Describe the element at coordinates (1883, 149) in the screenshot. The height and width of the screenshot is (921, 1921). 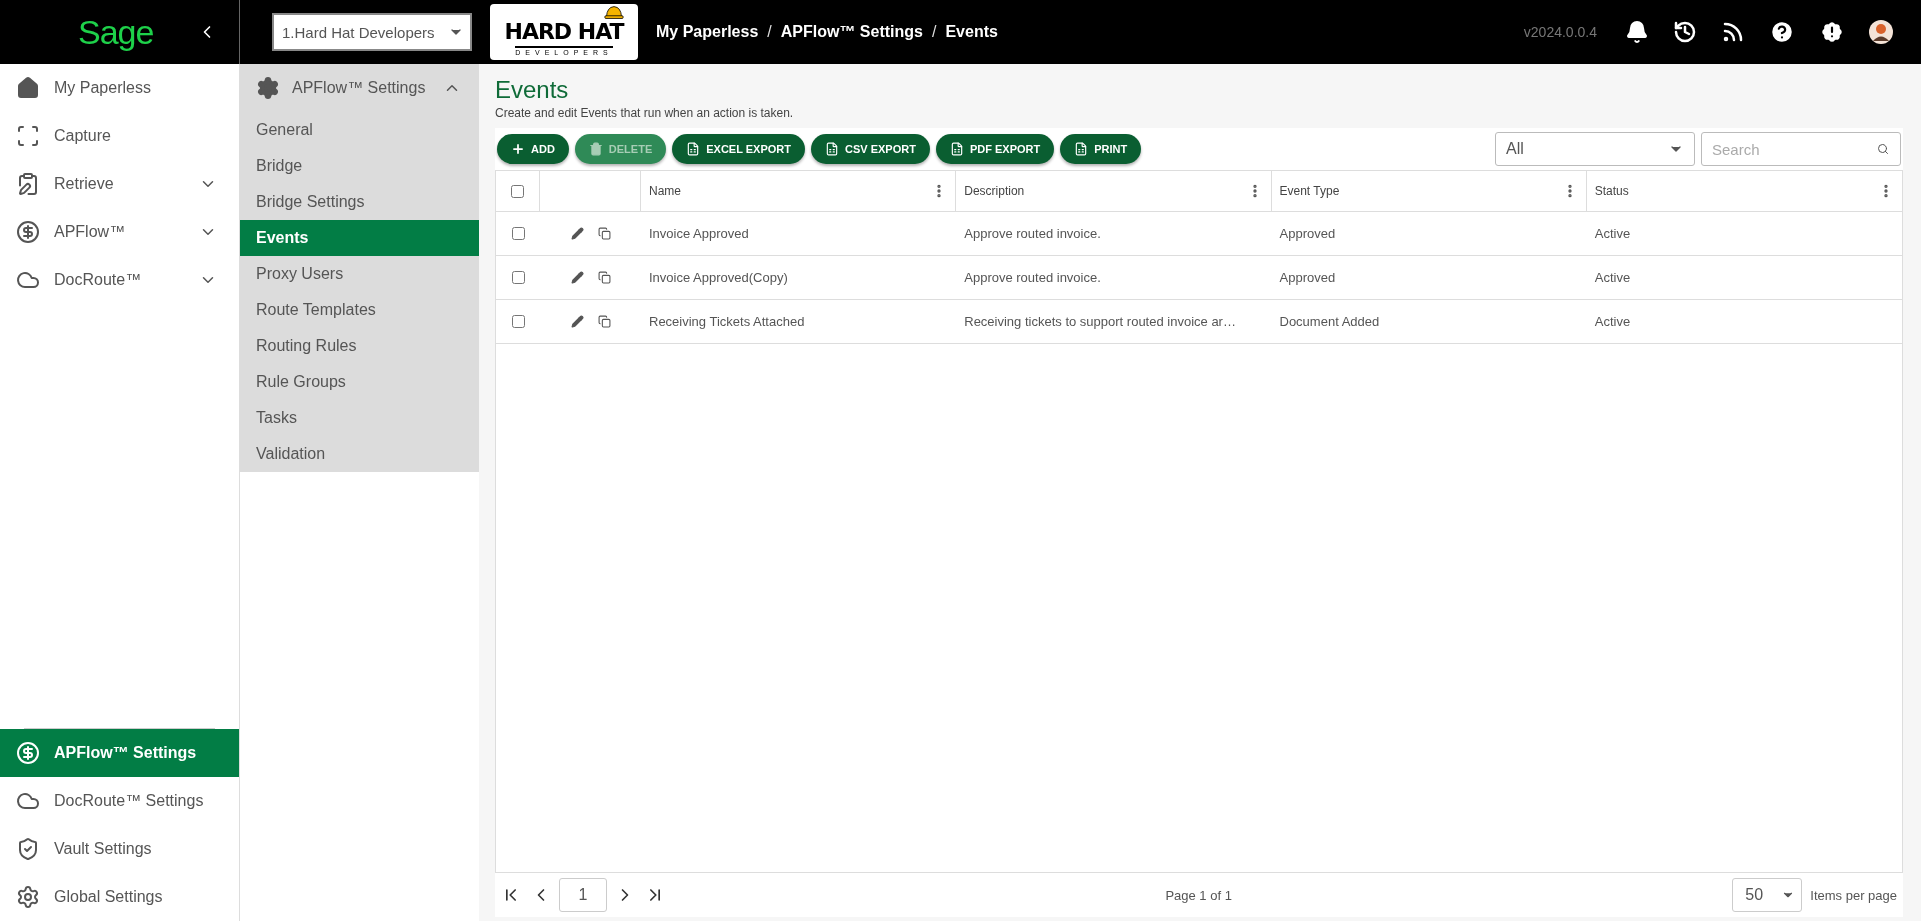
I see `search-icon` at that location.